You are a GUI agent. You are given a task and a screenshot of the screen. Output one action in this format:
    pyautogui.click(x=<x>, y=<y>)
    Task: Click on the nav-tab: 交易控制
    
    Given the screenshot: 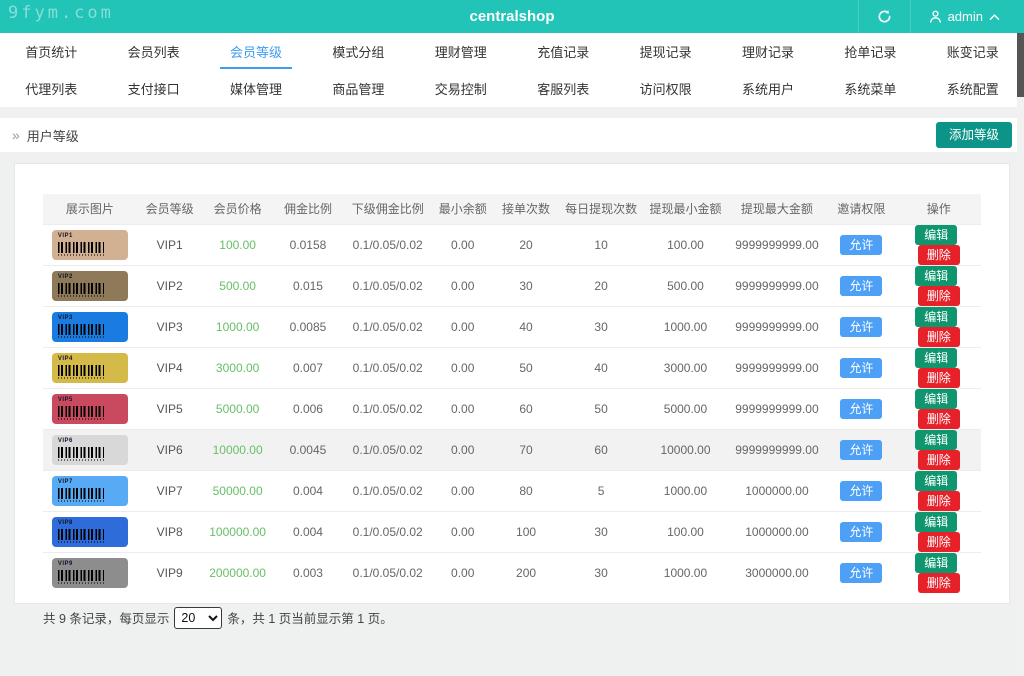 What is the action you would take?
    pyautogui.click(x=461, y=88)
    